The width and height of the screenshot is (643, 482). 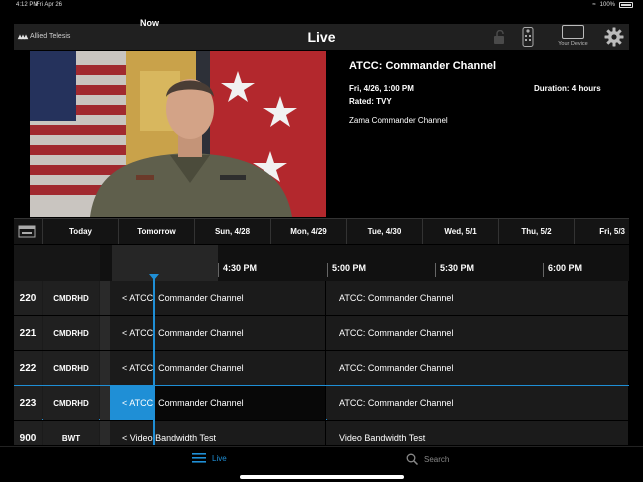 I want to click on now-slot, so click(x=165, y=263).